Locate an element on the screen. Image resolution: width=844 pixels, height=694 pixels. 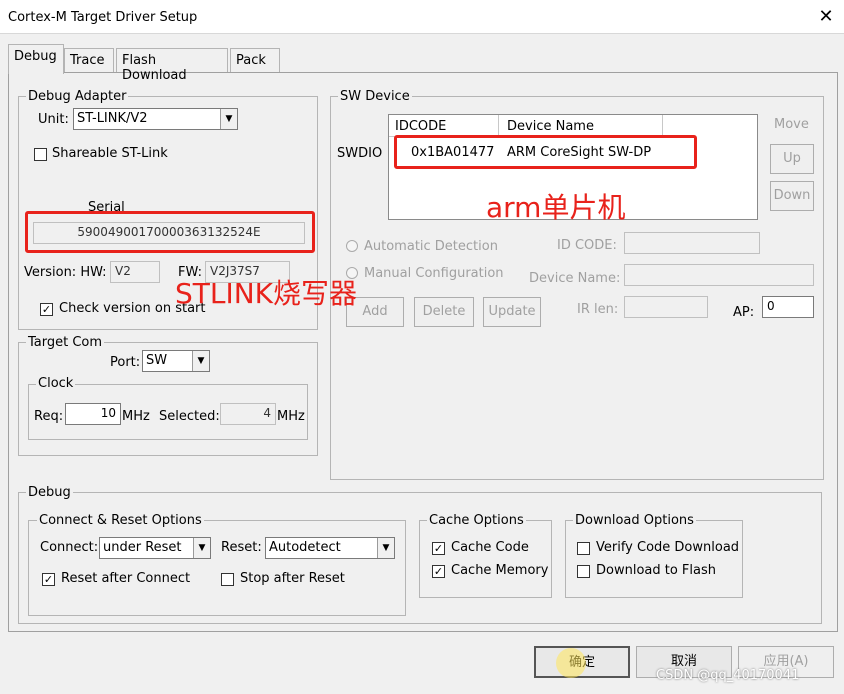
target-com-title: Target Com is located at coordinates (65, 342).